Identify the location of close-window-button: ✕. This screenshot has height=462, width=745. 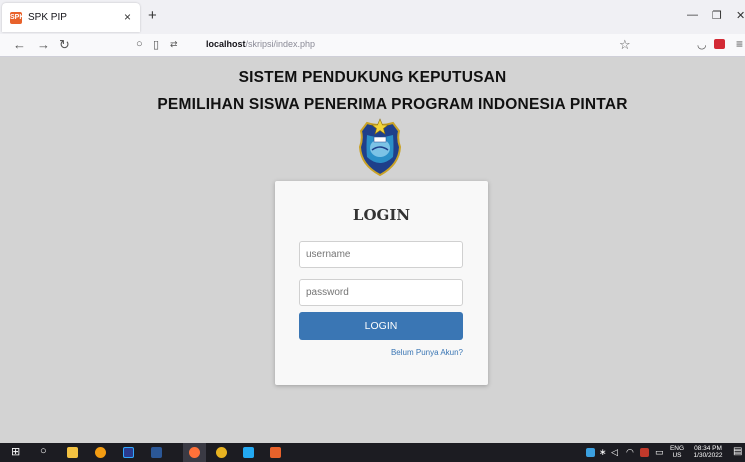
(740, 15).